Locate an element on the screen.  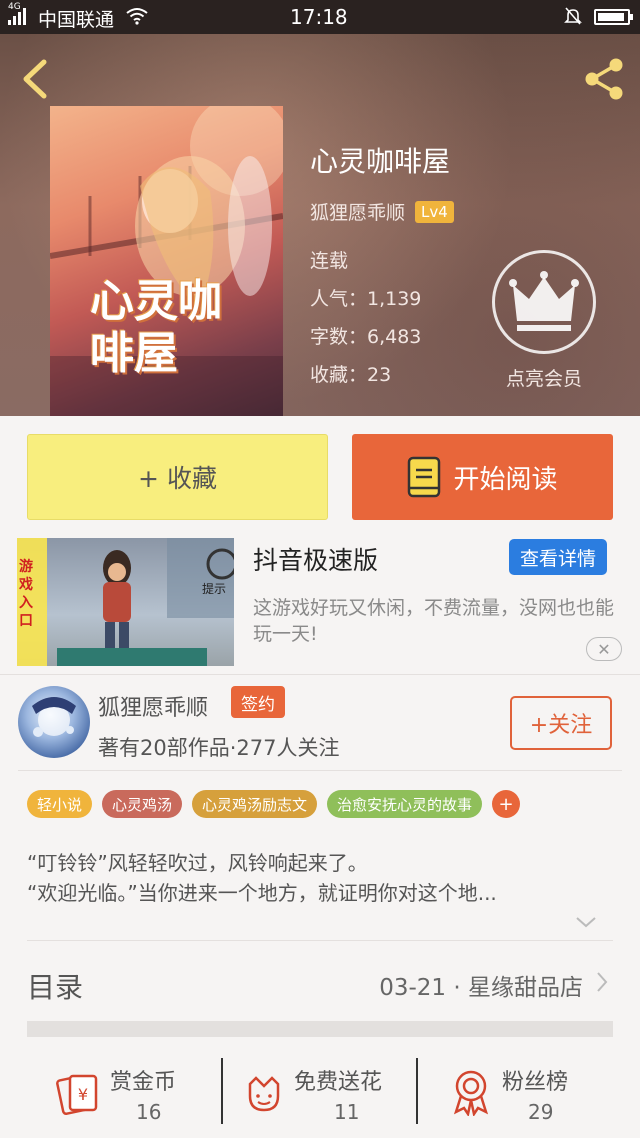
battery-icon is located at coordinates (613, 17).